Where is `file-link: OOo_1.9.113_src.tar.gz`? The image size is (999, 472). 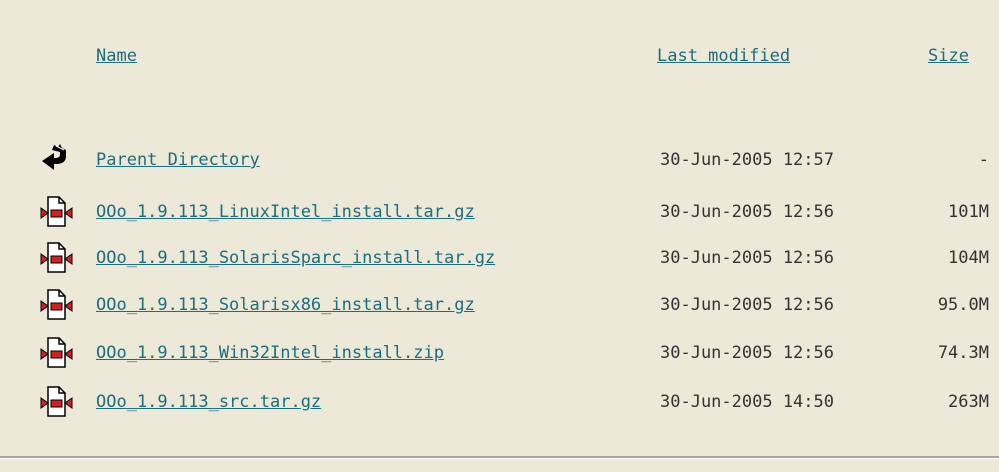 file-link: OOo_1.9.113_src.tar.gz is located at coordinates (208, 402).